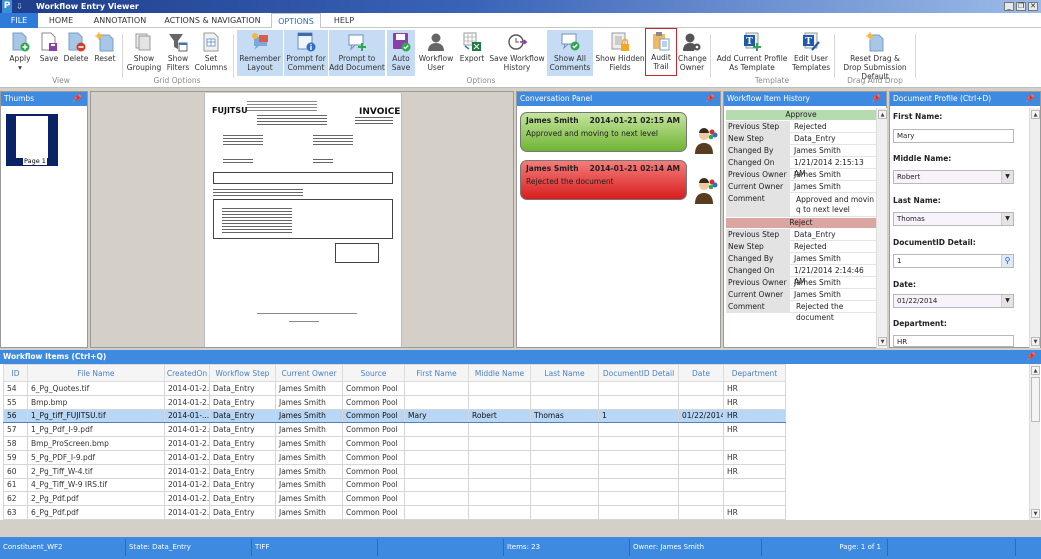 This screenshot has width=1041, height=559. I want to click on tab-options: OPTIONS, so click(296, 21).